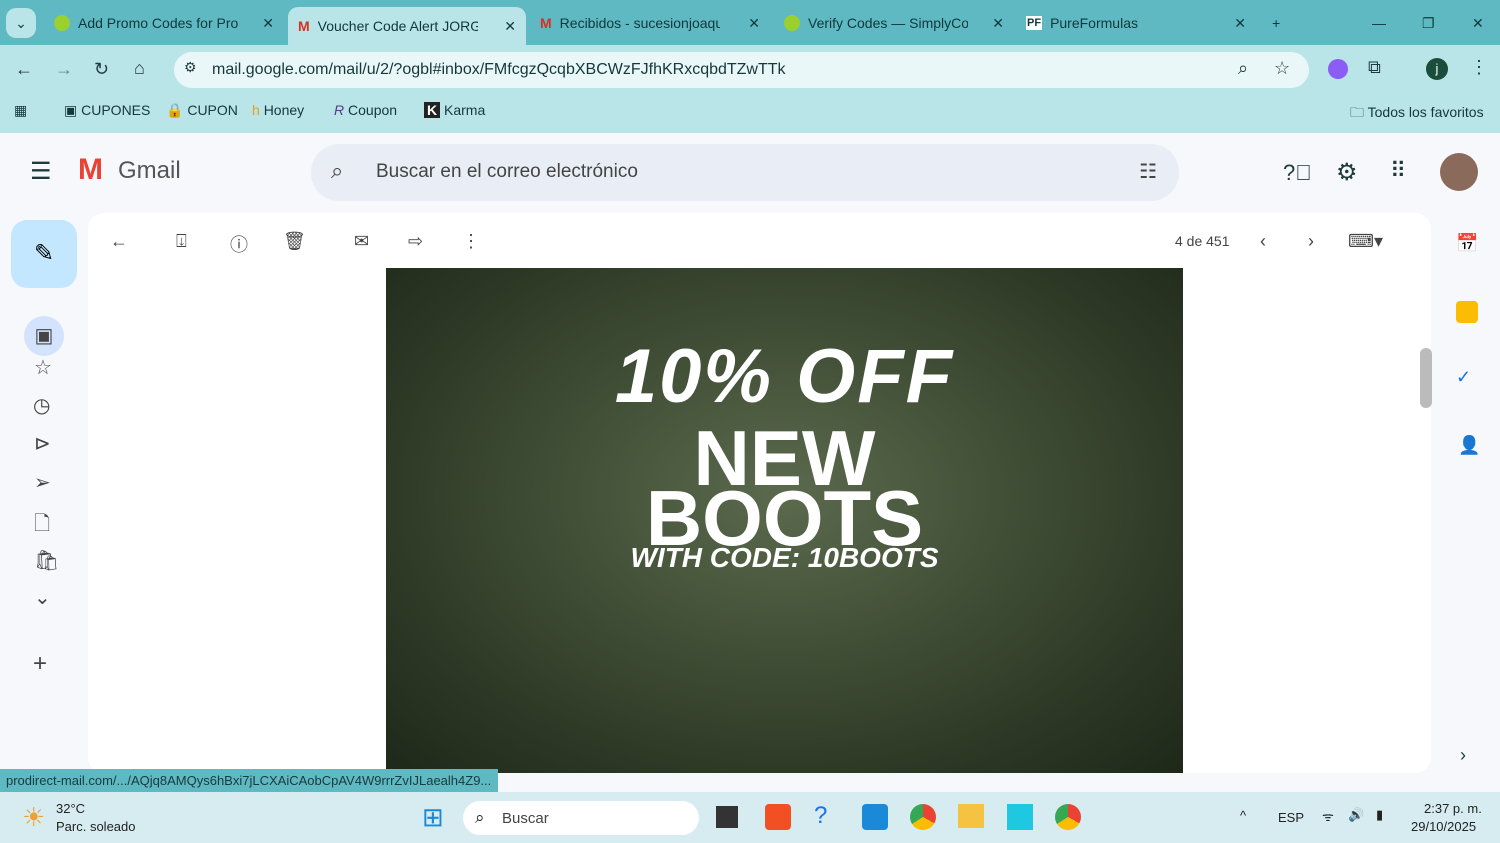  What do you see at coordinates (1136, 23) in the screenshot?
I see `tab-4: PF PureFormulas ✕` at bounding box center [1136, 23].